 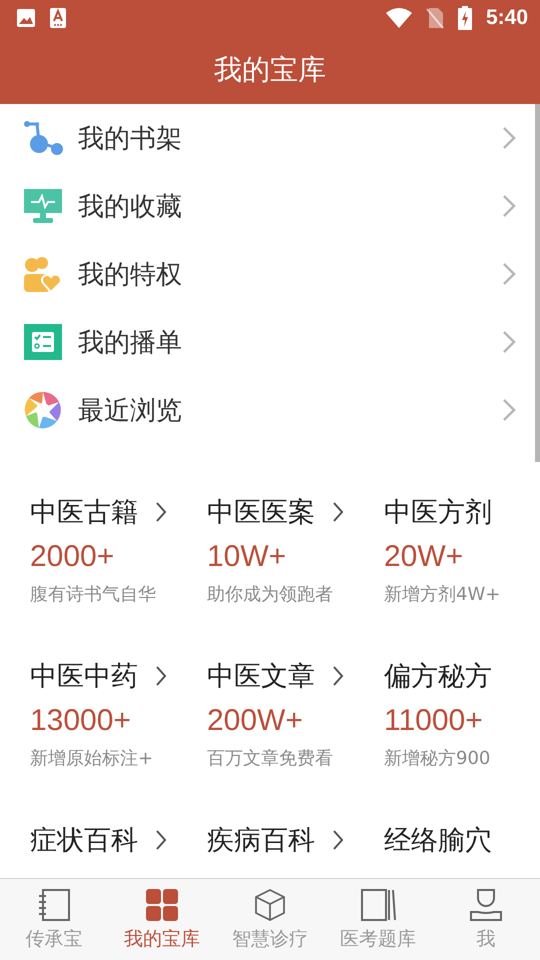 What do you see at coordinates (84, 840) in the screenshot?
I see `category-title: 症状百科` at bounding box center [84, 840].